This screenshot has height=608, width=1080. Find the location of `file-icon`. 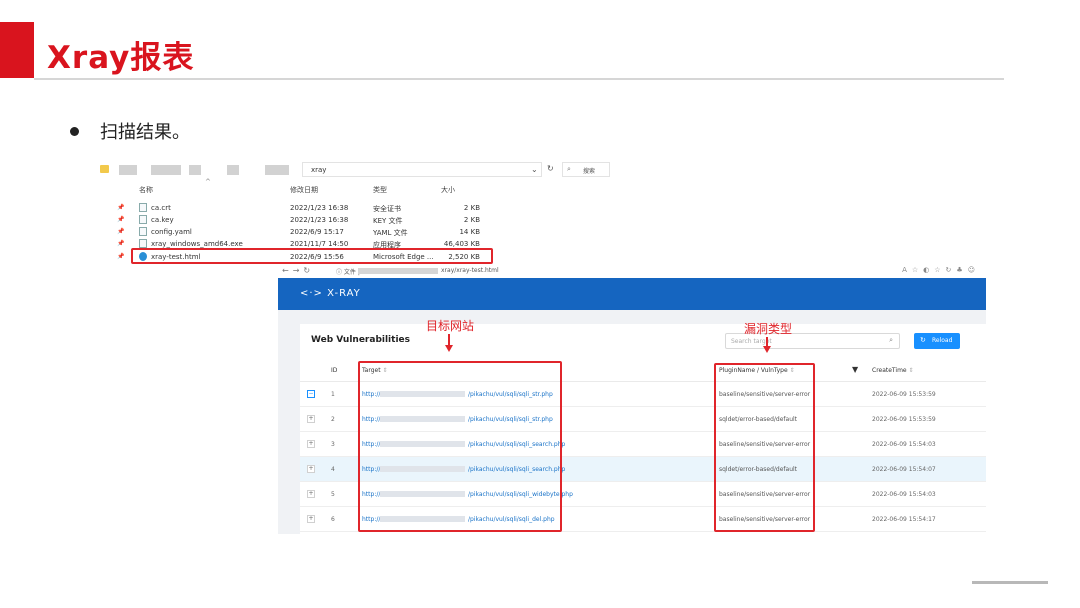

file-icon is located at coordinates (143, 219).